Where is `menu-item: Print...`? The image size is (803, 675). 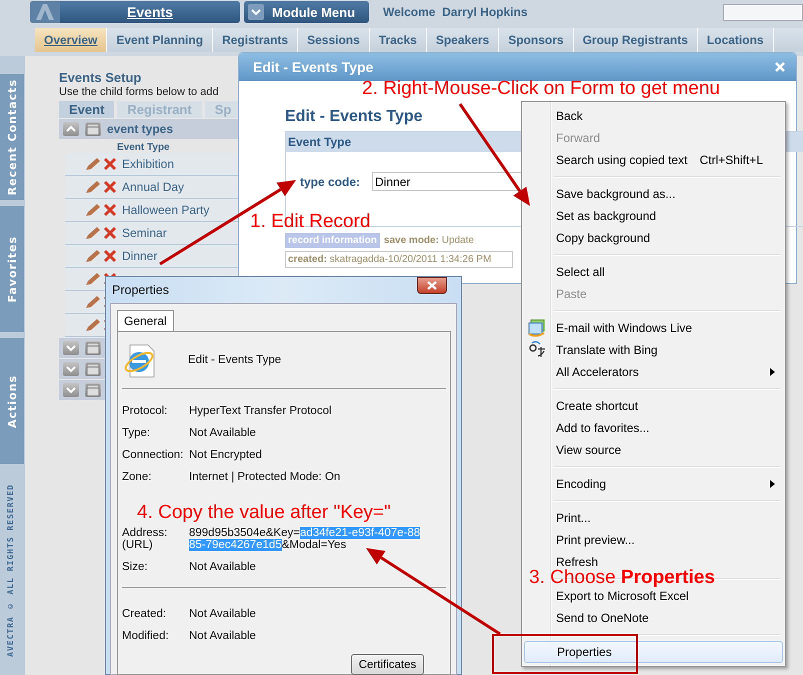 menu-item: Print... is located at coordinates (653, 518).